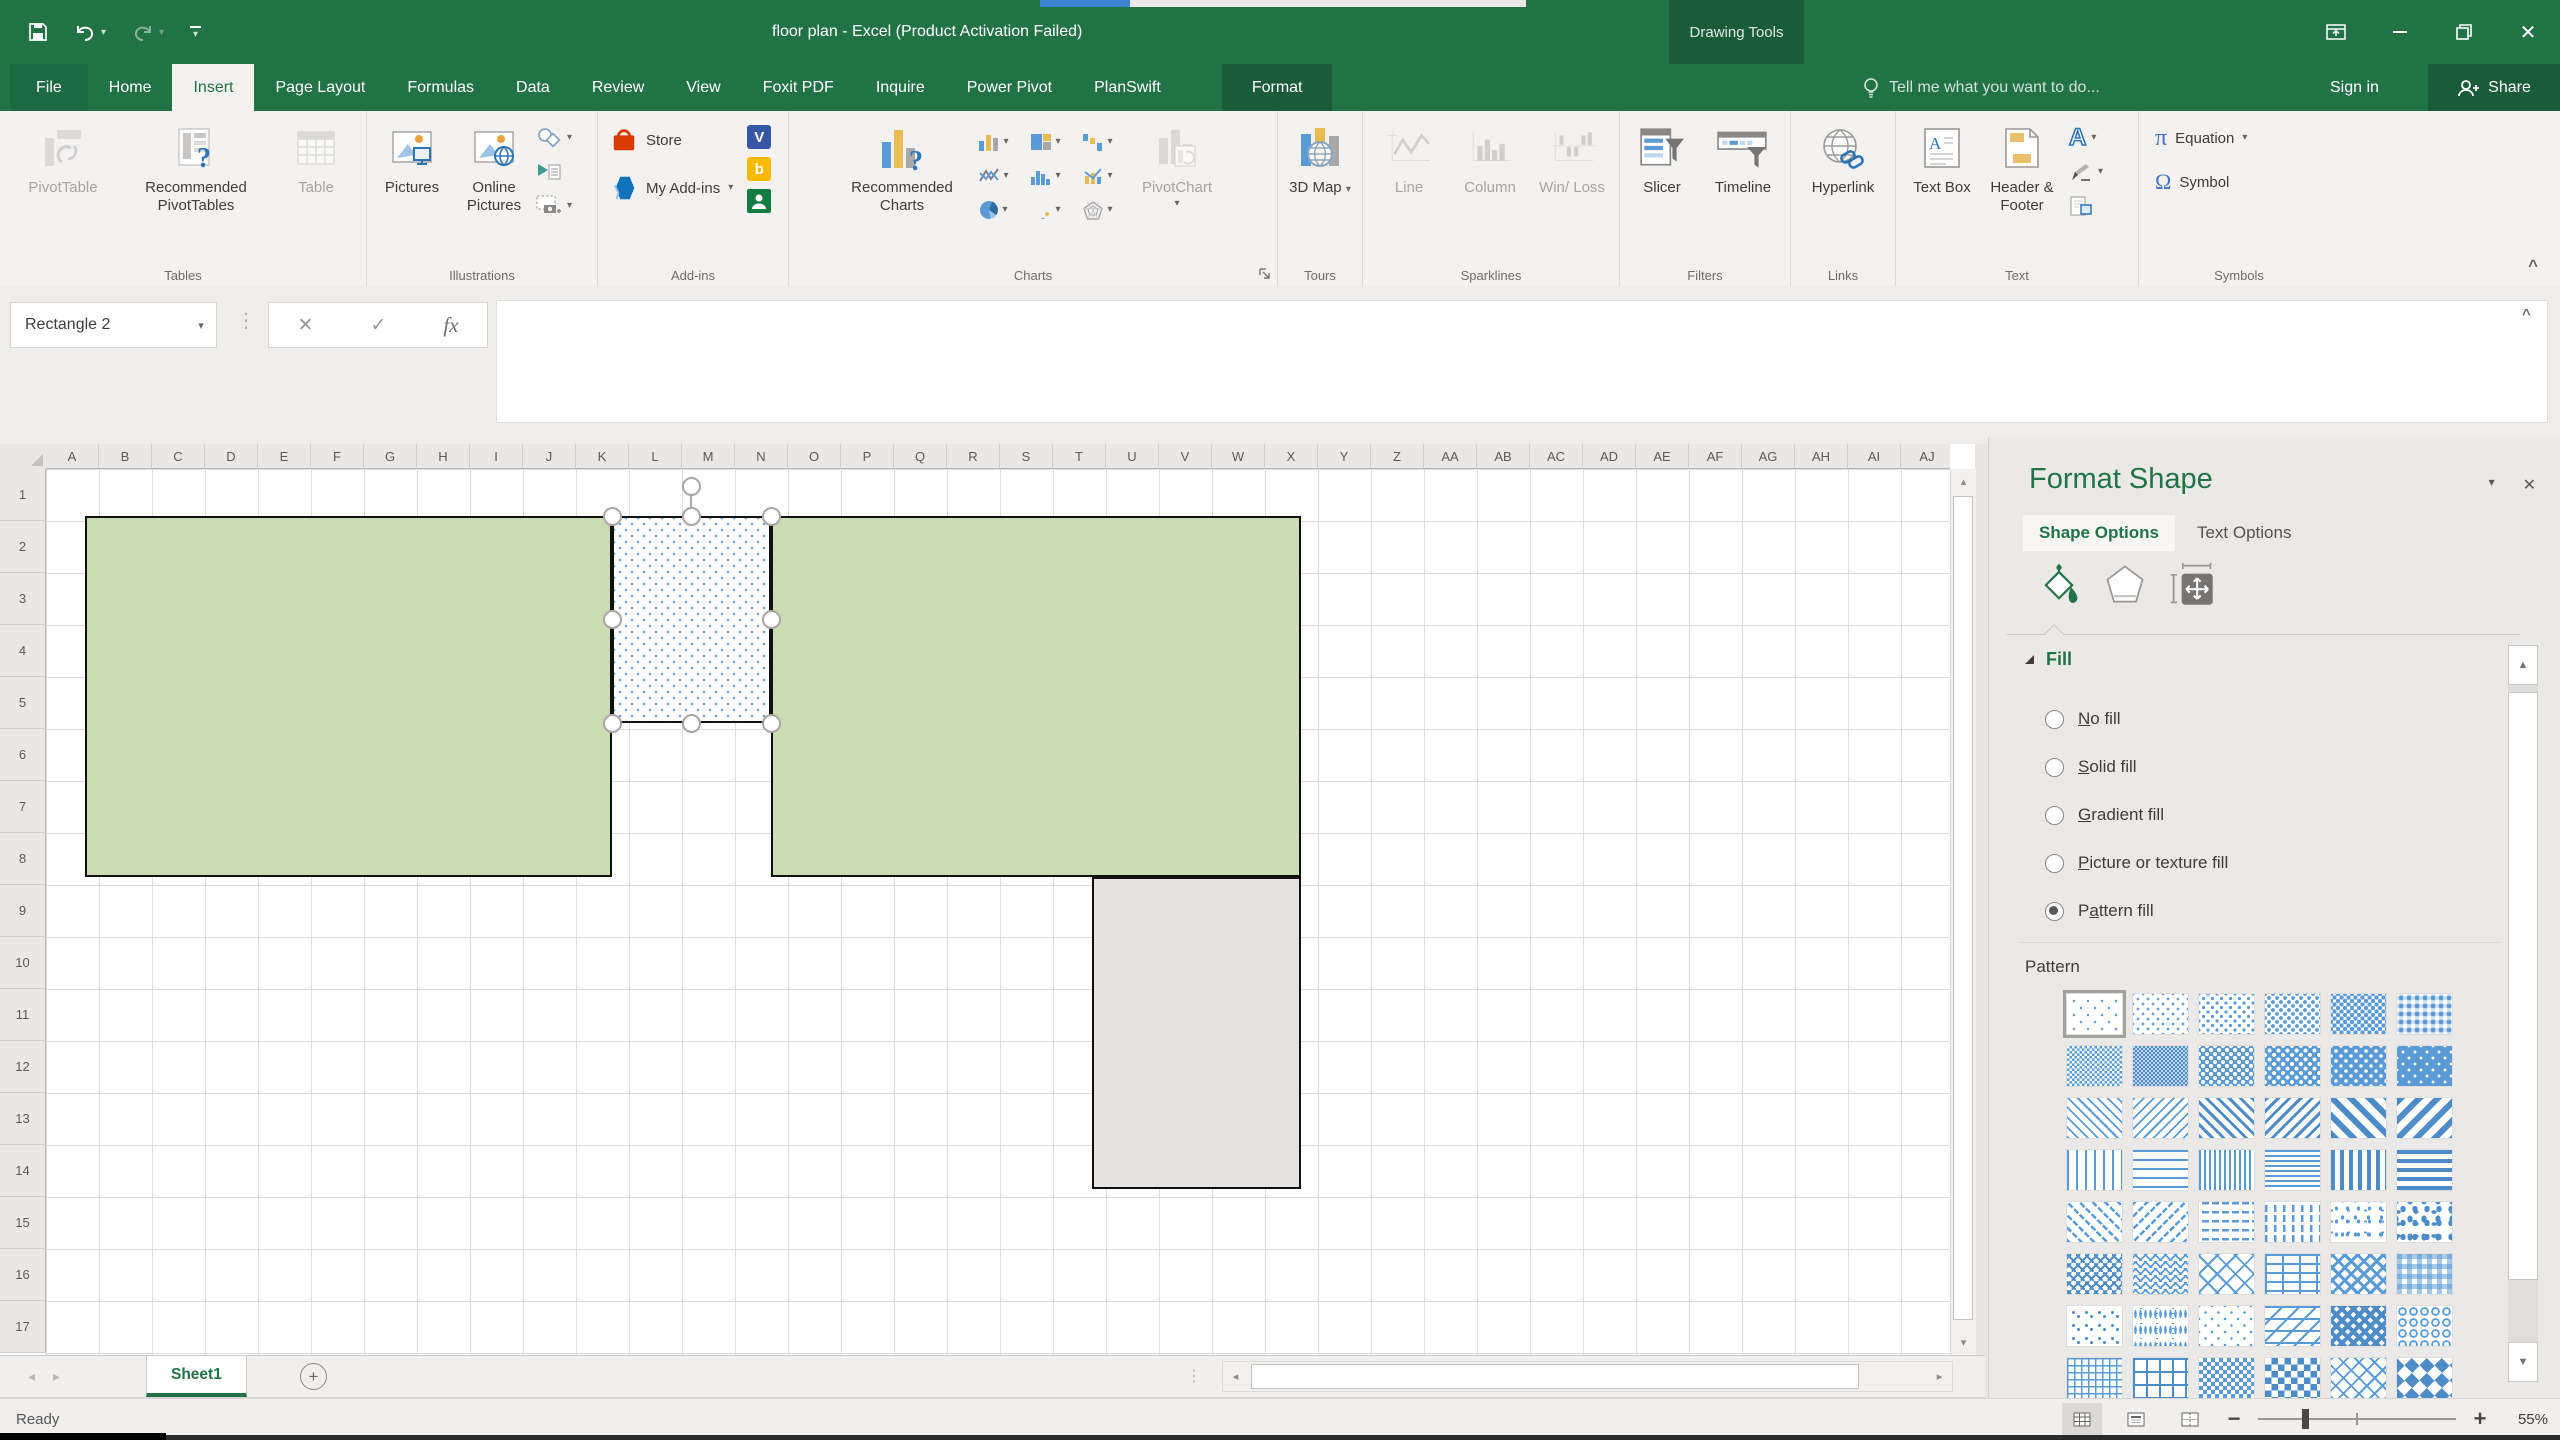 The width and height of the screenshot is (2560, 1440). Describe the element at coordinates (1320, 157) in the screenshot. I see `3d-map-button: 3D Map ▾` at that location.